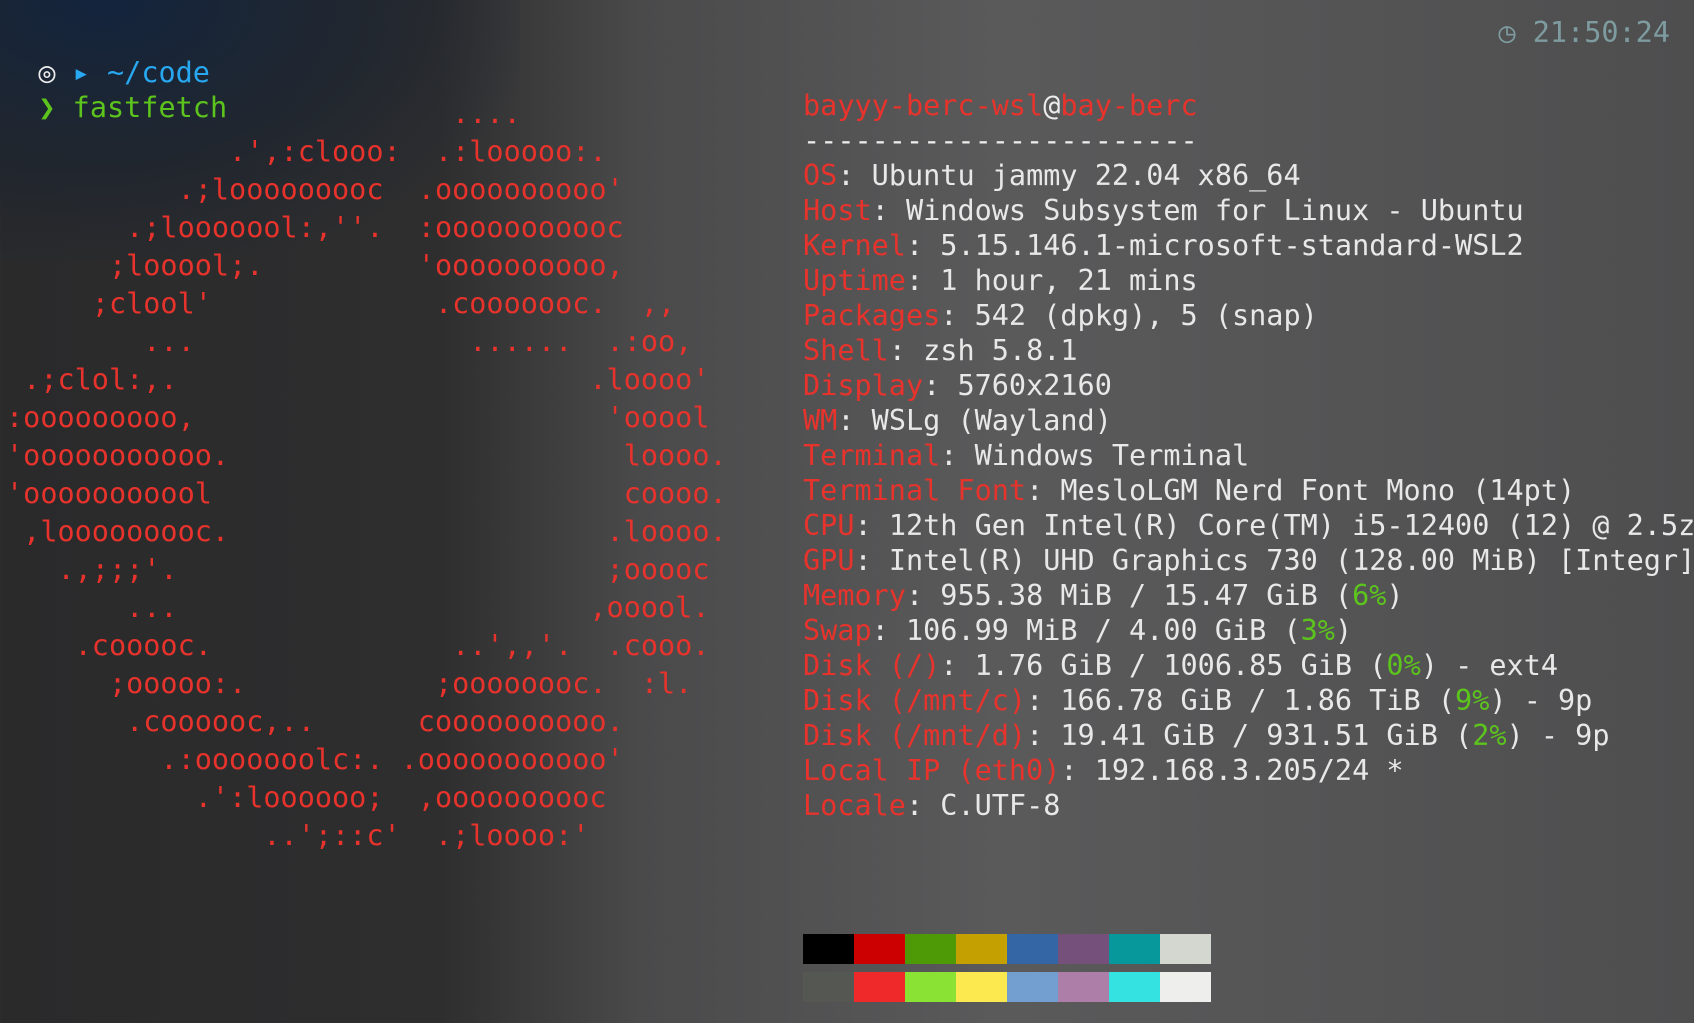 The image size is (1694, 1023). I want to click on info-value: 1.76 GiB / 1006.85 GiB (, so click(1180, 665).